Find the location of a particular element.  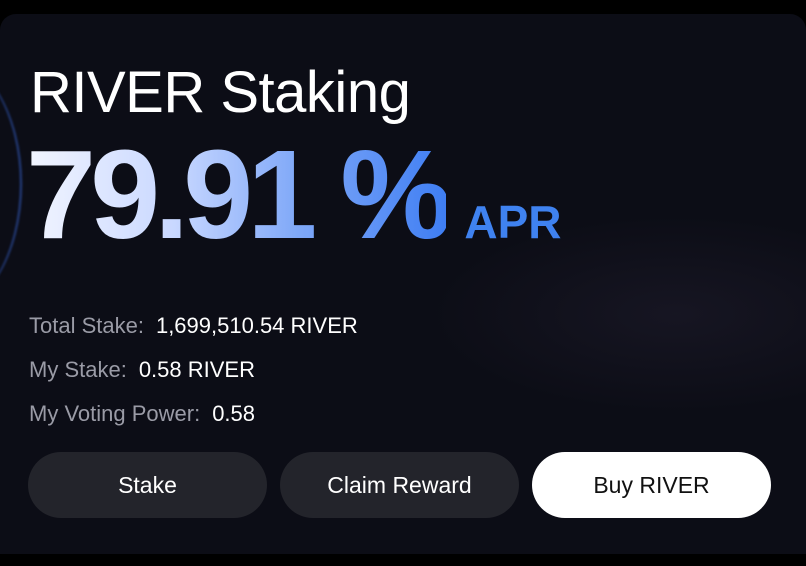

total-stake-value: 1,699,510.54 RIVER is located at coordinates (256, 325).